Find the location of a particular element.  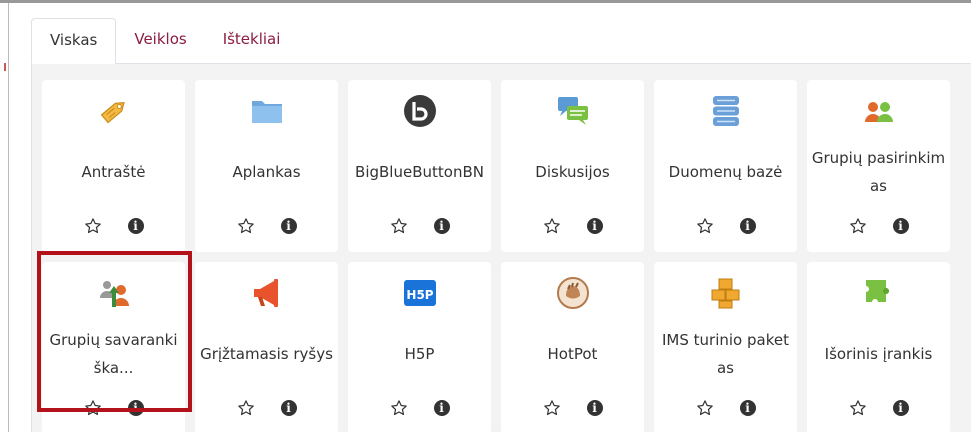

module-card-external-tool: Išorinis įrankis i is located at coordinates (878, 347).